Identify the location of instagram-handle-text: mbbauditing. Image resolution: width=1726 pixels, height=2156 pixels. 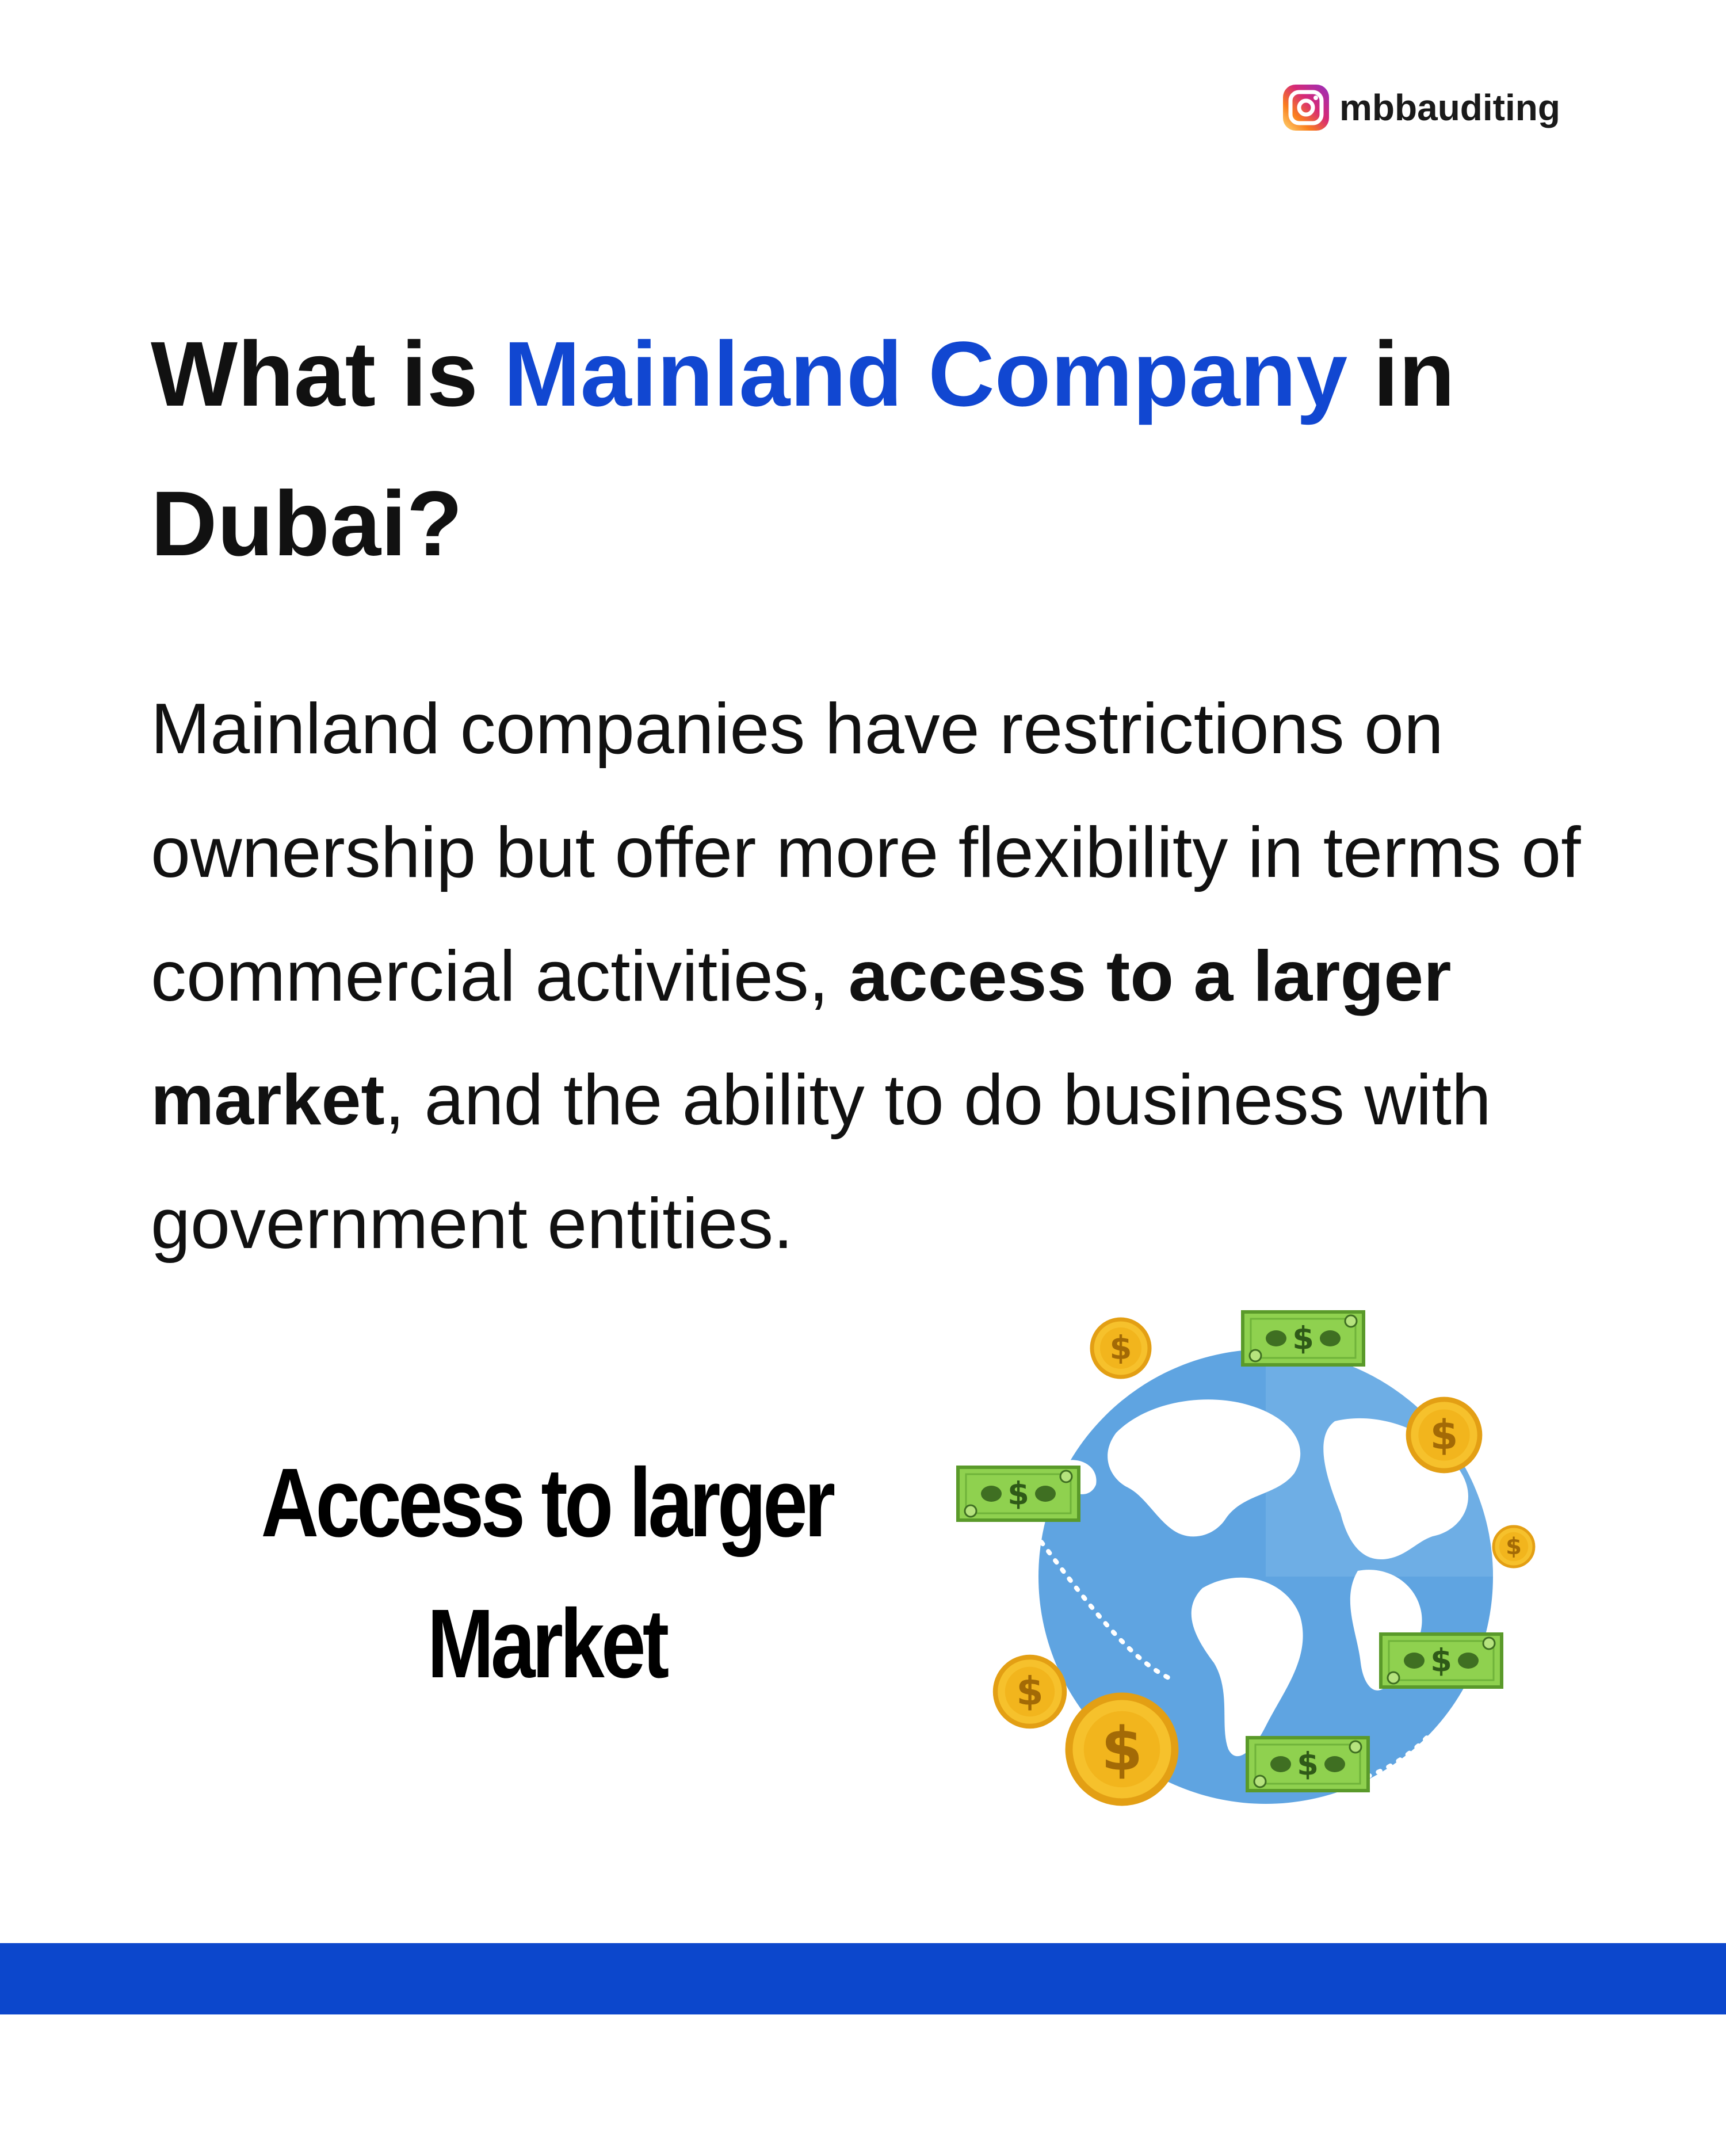
(1449, 107).